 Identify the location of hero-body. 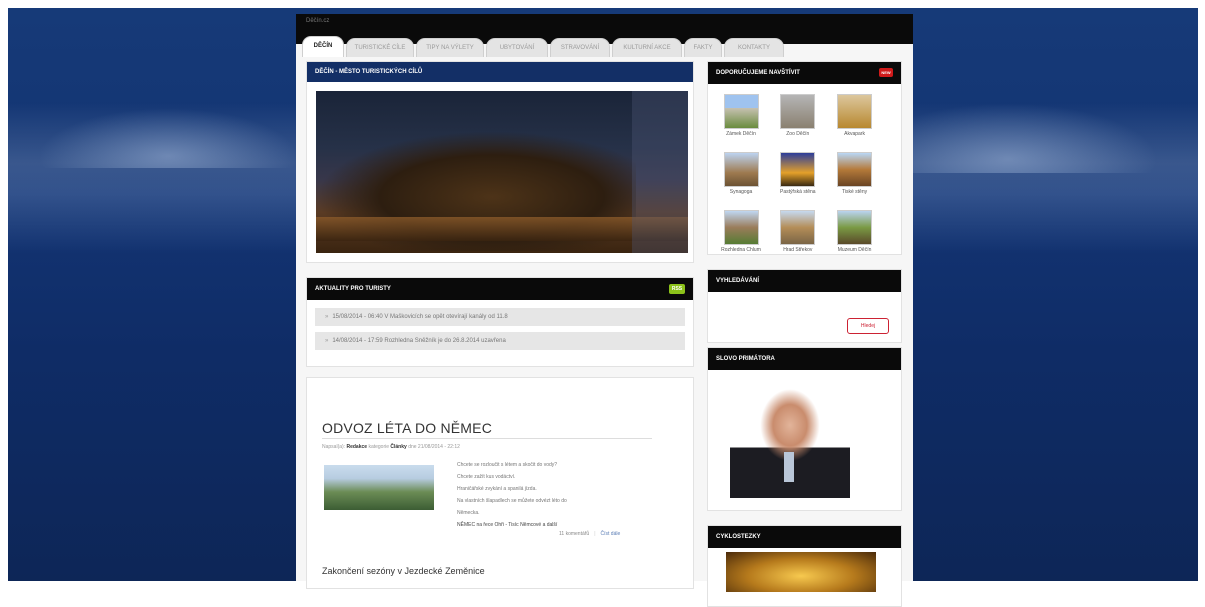
(500, 172).